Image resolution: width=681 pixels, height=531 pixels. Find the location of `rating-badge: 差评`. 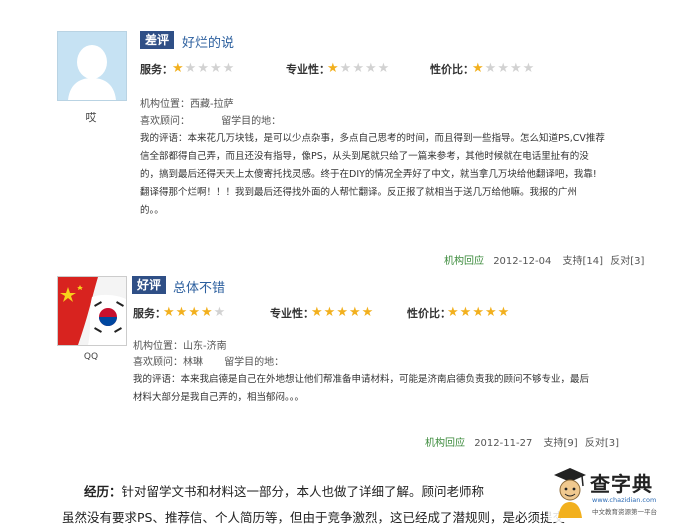

rating-badge: 差评 is located at coordinates (157, 40).